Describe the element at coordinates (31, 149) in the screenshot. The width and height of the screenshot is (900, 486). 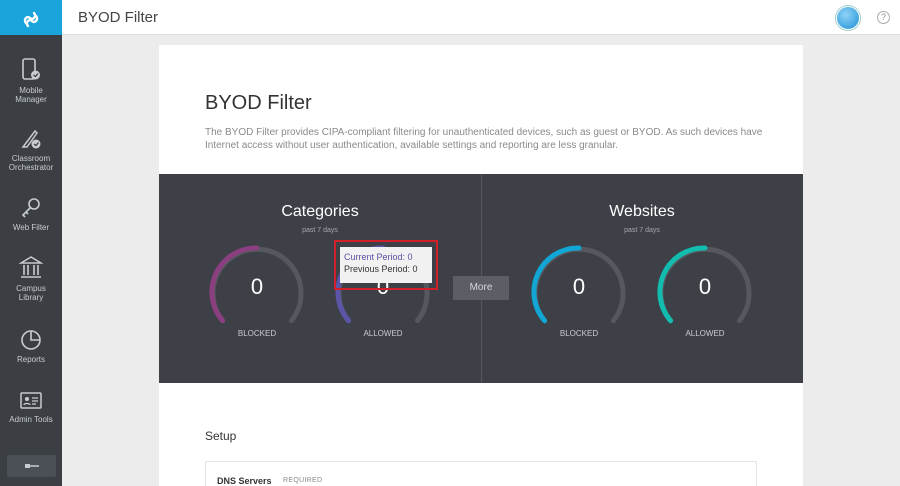
I see `sidebar-item-classroom-orchestrator: Classroom Orchestrator` at that location.